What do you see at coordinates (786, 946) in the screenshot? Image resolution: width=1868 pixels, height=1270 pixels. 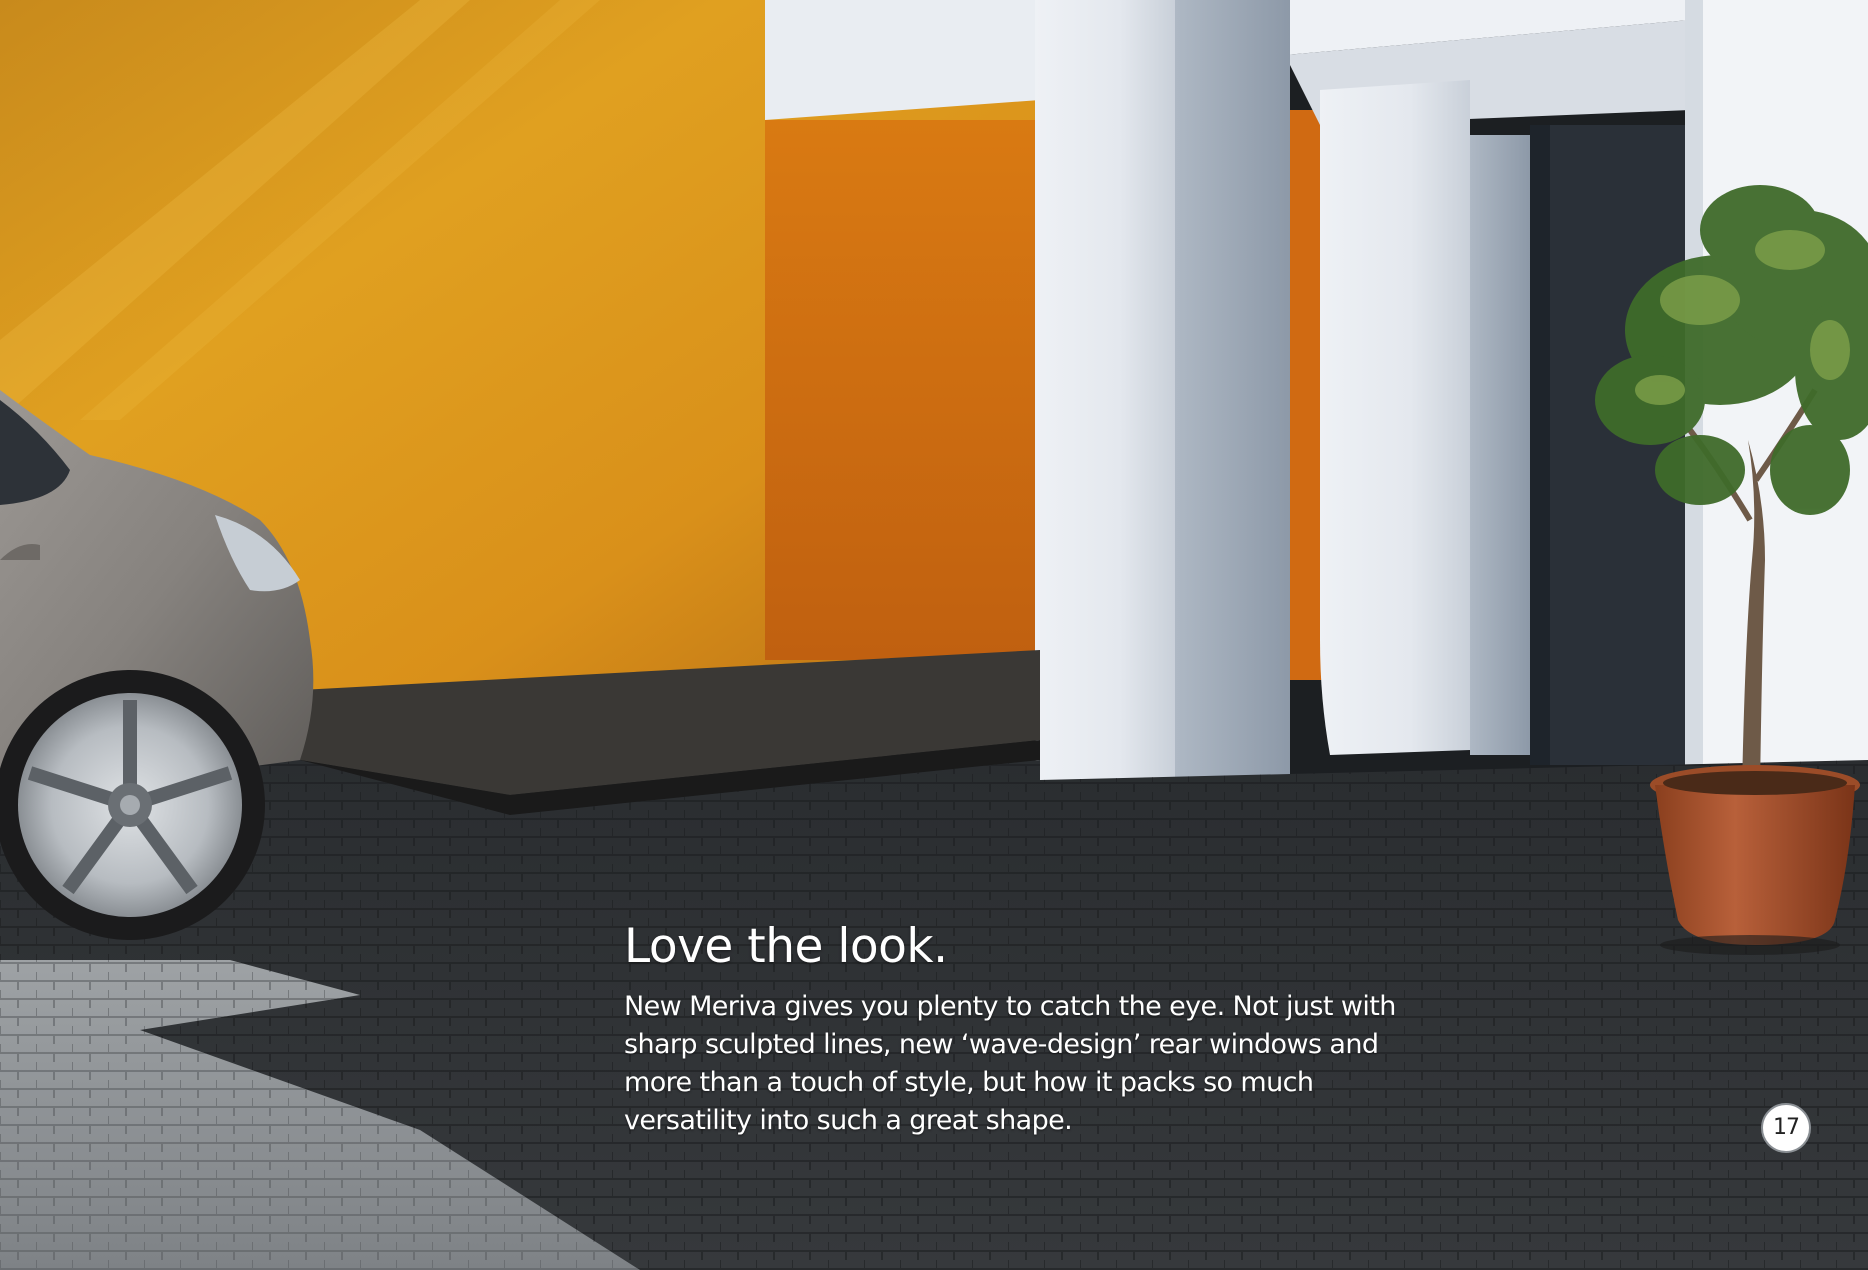 I see `headline: Love the look.` at bounding box center [786, 946].